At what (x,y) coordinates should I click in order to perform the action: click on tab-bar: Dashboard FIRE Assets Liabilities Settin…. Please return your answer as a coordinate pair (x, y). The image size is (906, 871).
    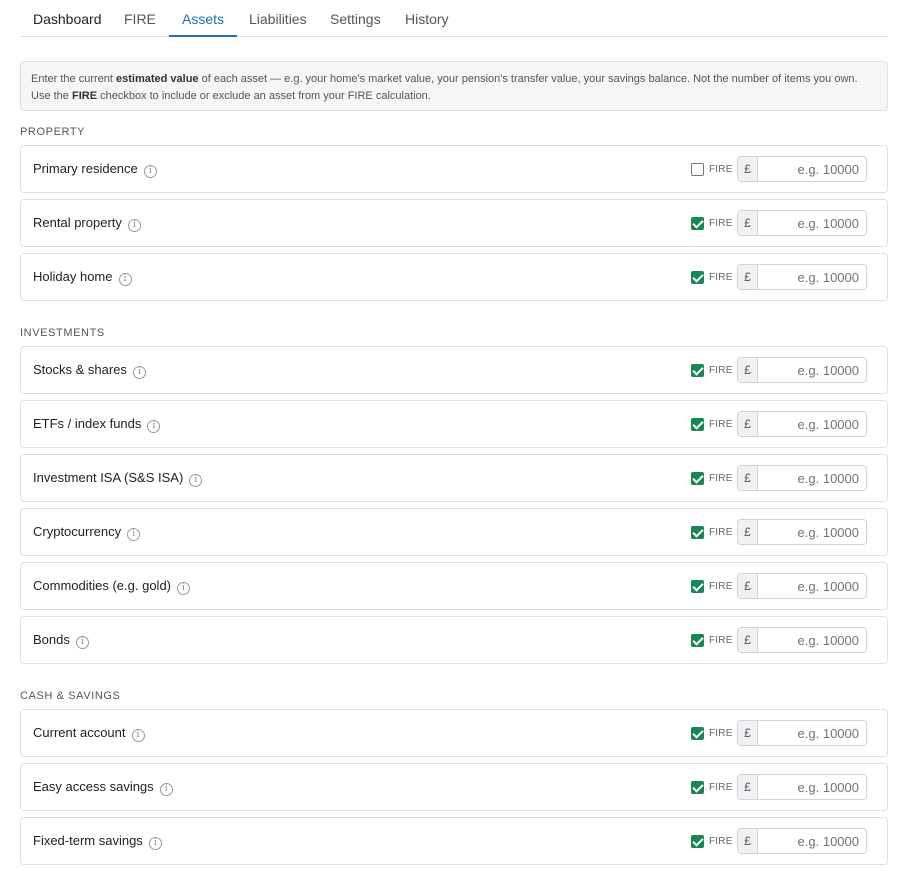
    Looking at the image, I should click on (454, 18).